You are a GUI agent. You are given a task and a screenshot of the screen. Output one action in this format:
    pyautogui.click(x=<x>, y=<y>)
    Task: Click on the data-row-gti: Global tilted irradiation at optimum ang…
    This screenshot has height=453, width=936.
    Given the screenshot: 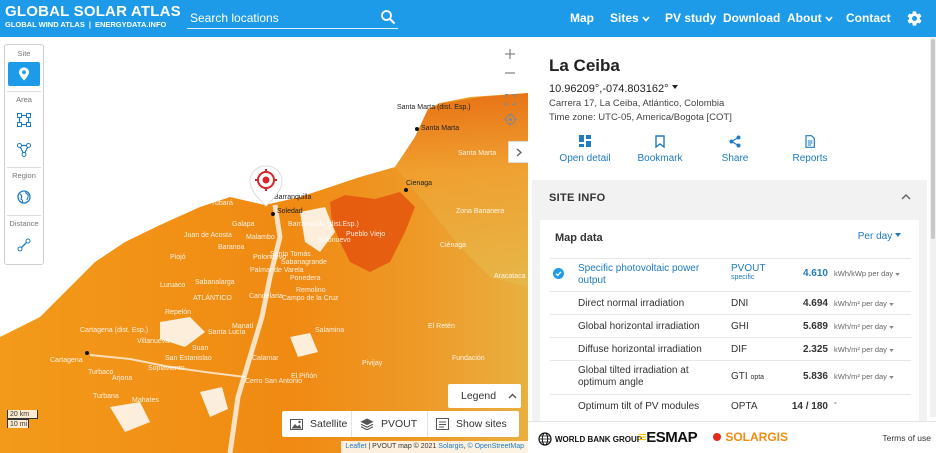 What is the action you would take?
    pyautogui.click(x=730, y=377)
    